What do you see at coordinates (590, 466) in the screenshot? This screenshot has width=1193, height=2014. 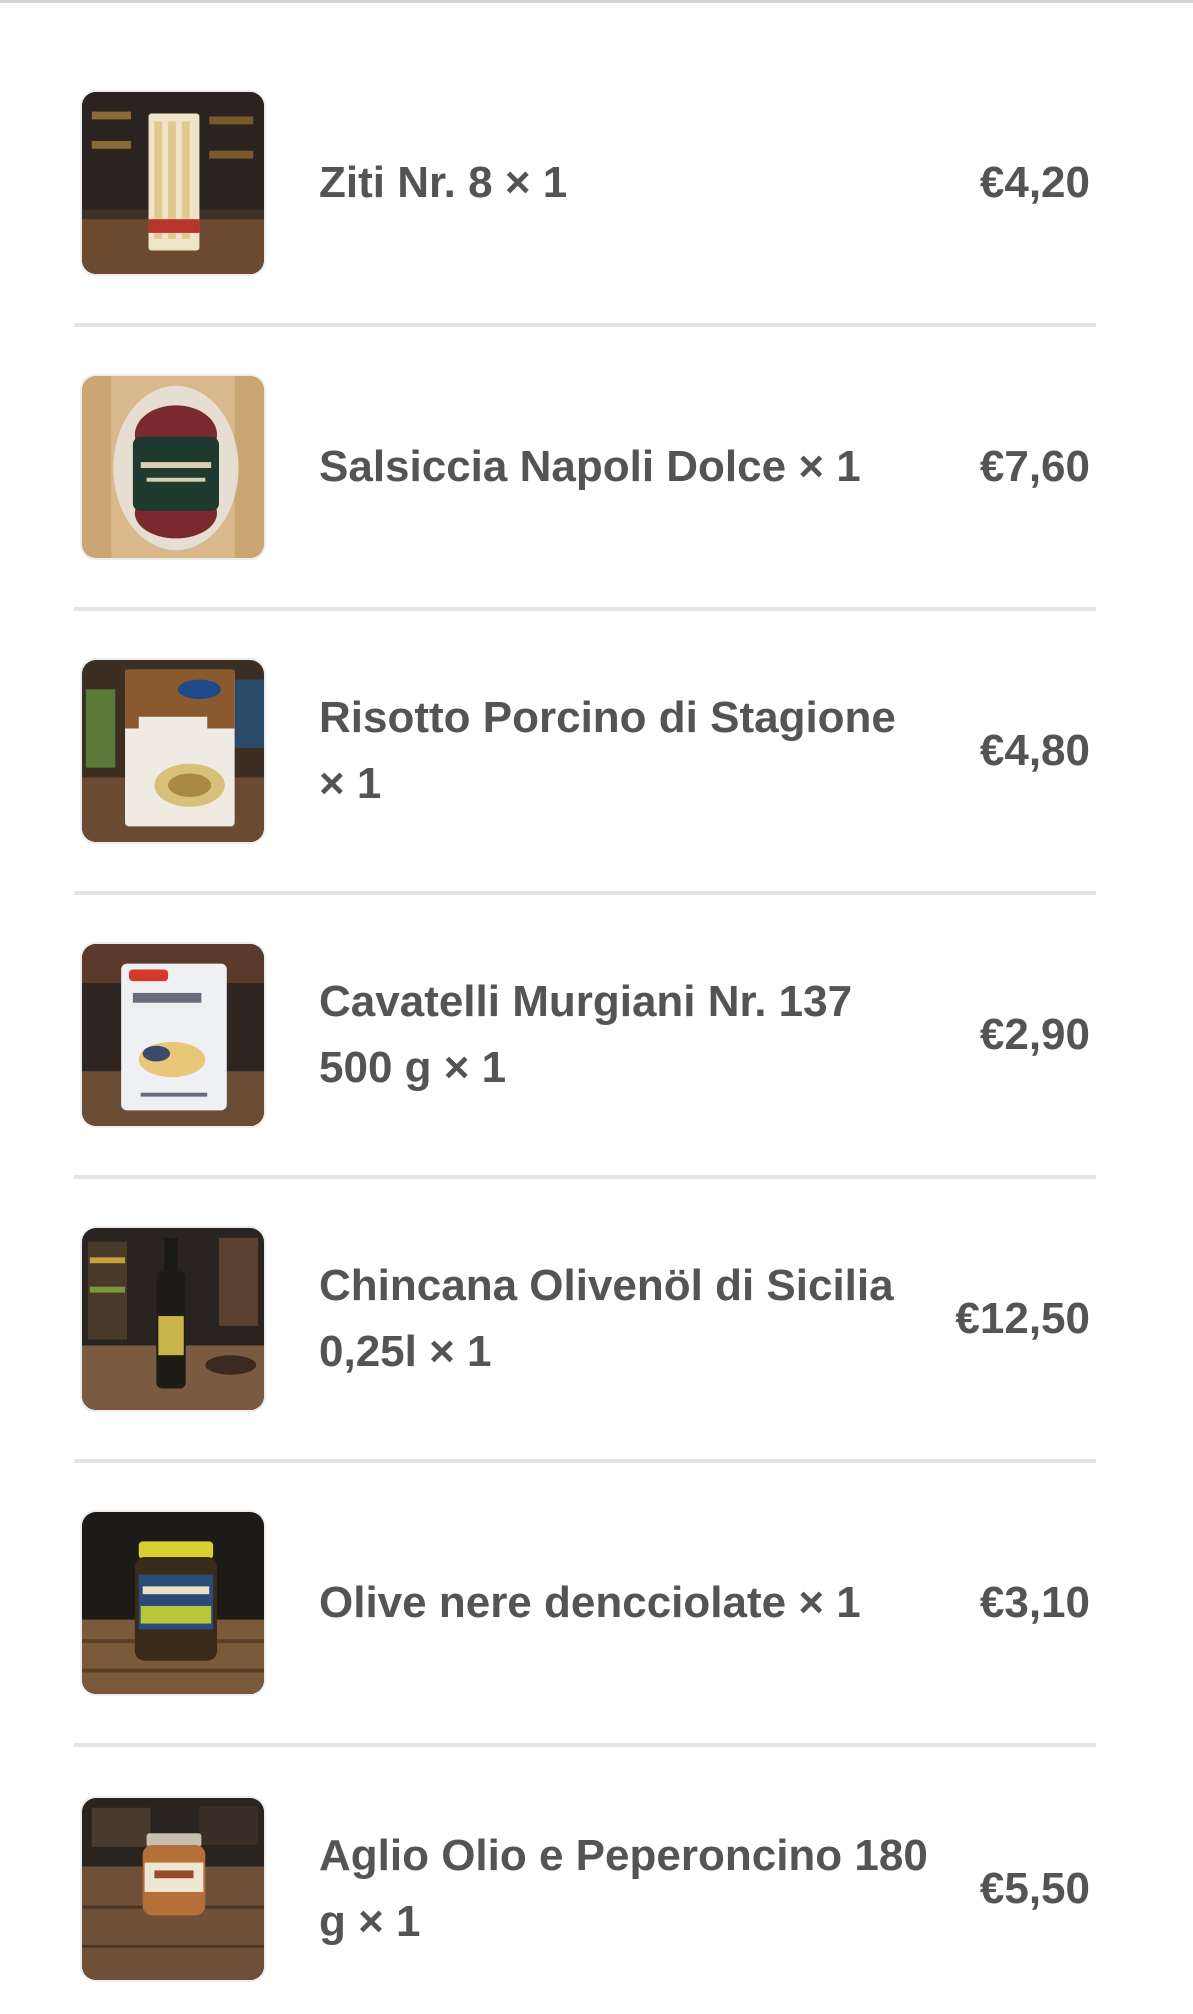 I see `item-name: Salsiccia Napoli Dolce × 1` at bounding box center [590, 466].